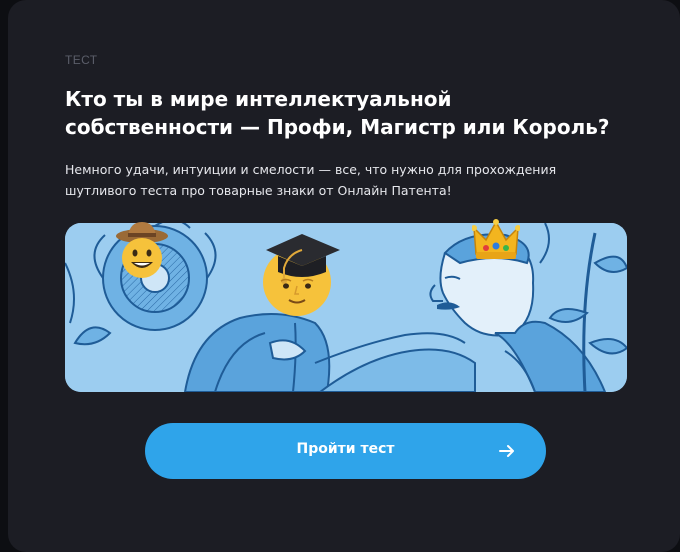 This screenshot has height=552, width=680. I want to click on cowboy-emoji-icon, so click(142, 250).